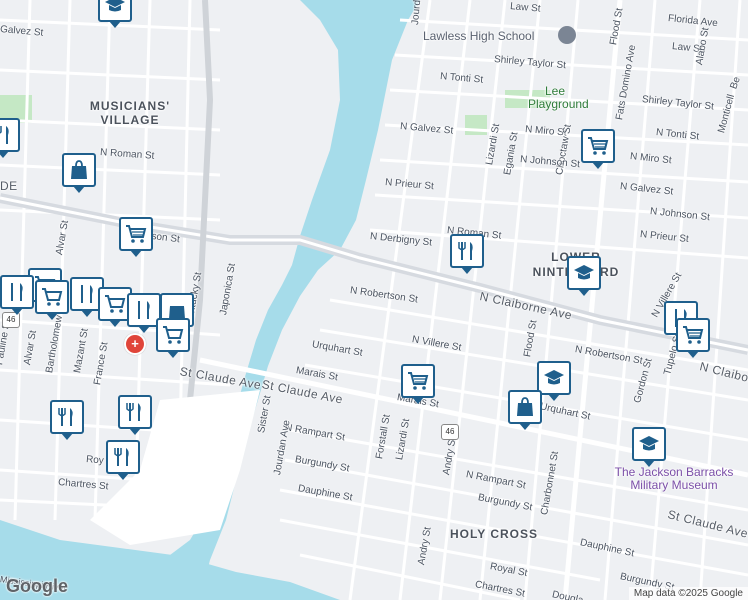 The width and height of the screenshot is (748, 600). Describe the element at coordinates (37, 586) in the screenshot. I see `google-logo: Google` at that location.